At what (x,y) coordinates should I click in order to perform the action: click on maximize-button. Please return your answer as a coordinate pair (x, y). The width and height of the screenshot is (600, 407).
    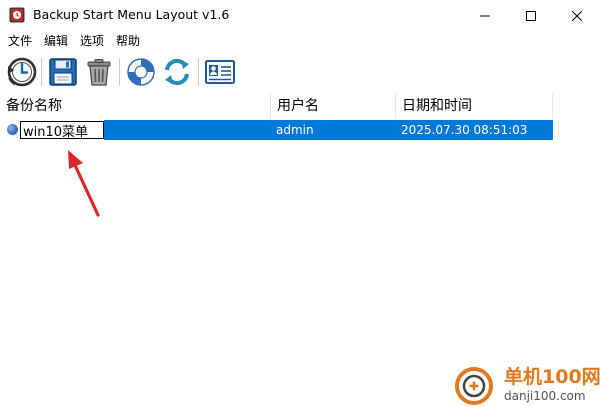
    Looking at the image, I should click on (531, 15).